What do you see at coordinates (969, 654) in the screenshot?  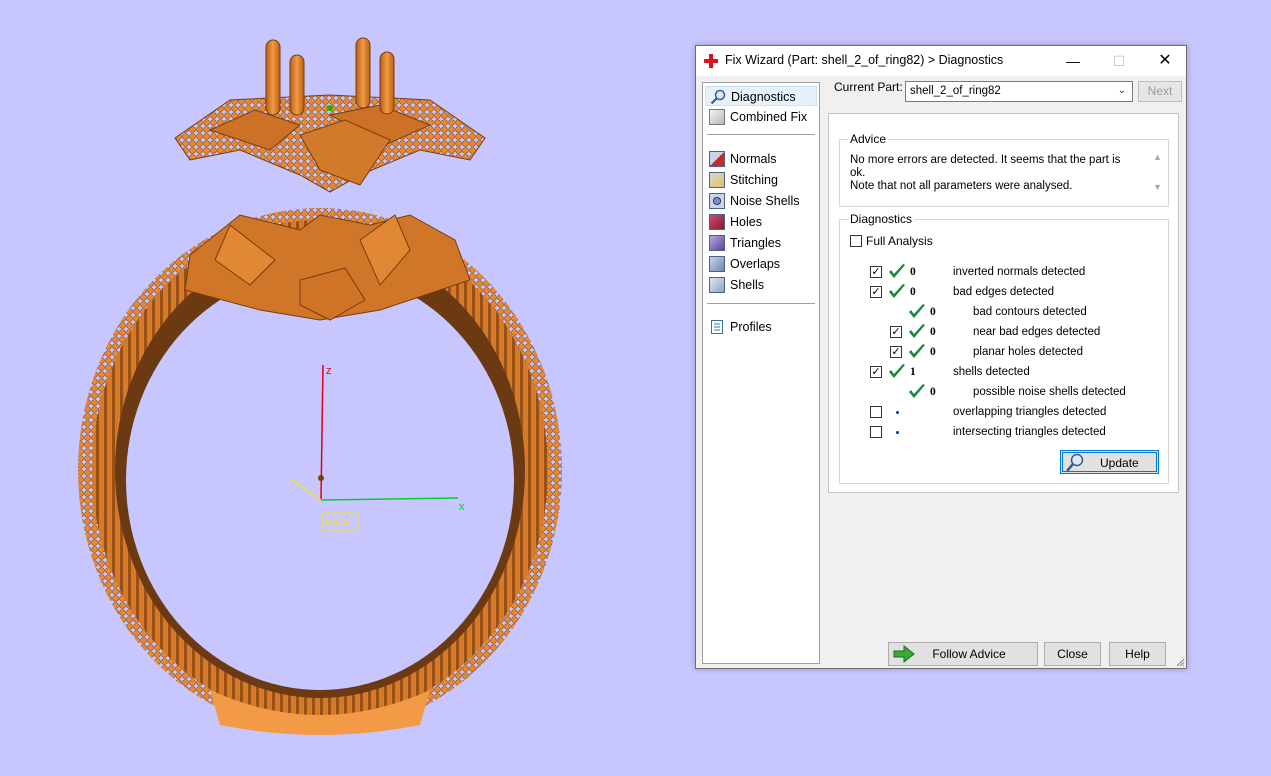 I see `follow-advice-label: Follow Advice` at bounding box center [969, 654].